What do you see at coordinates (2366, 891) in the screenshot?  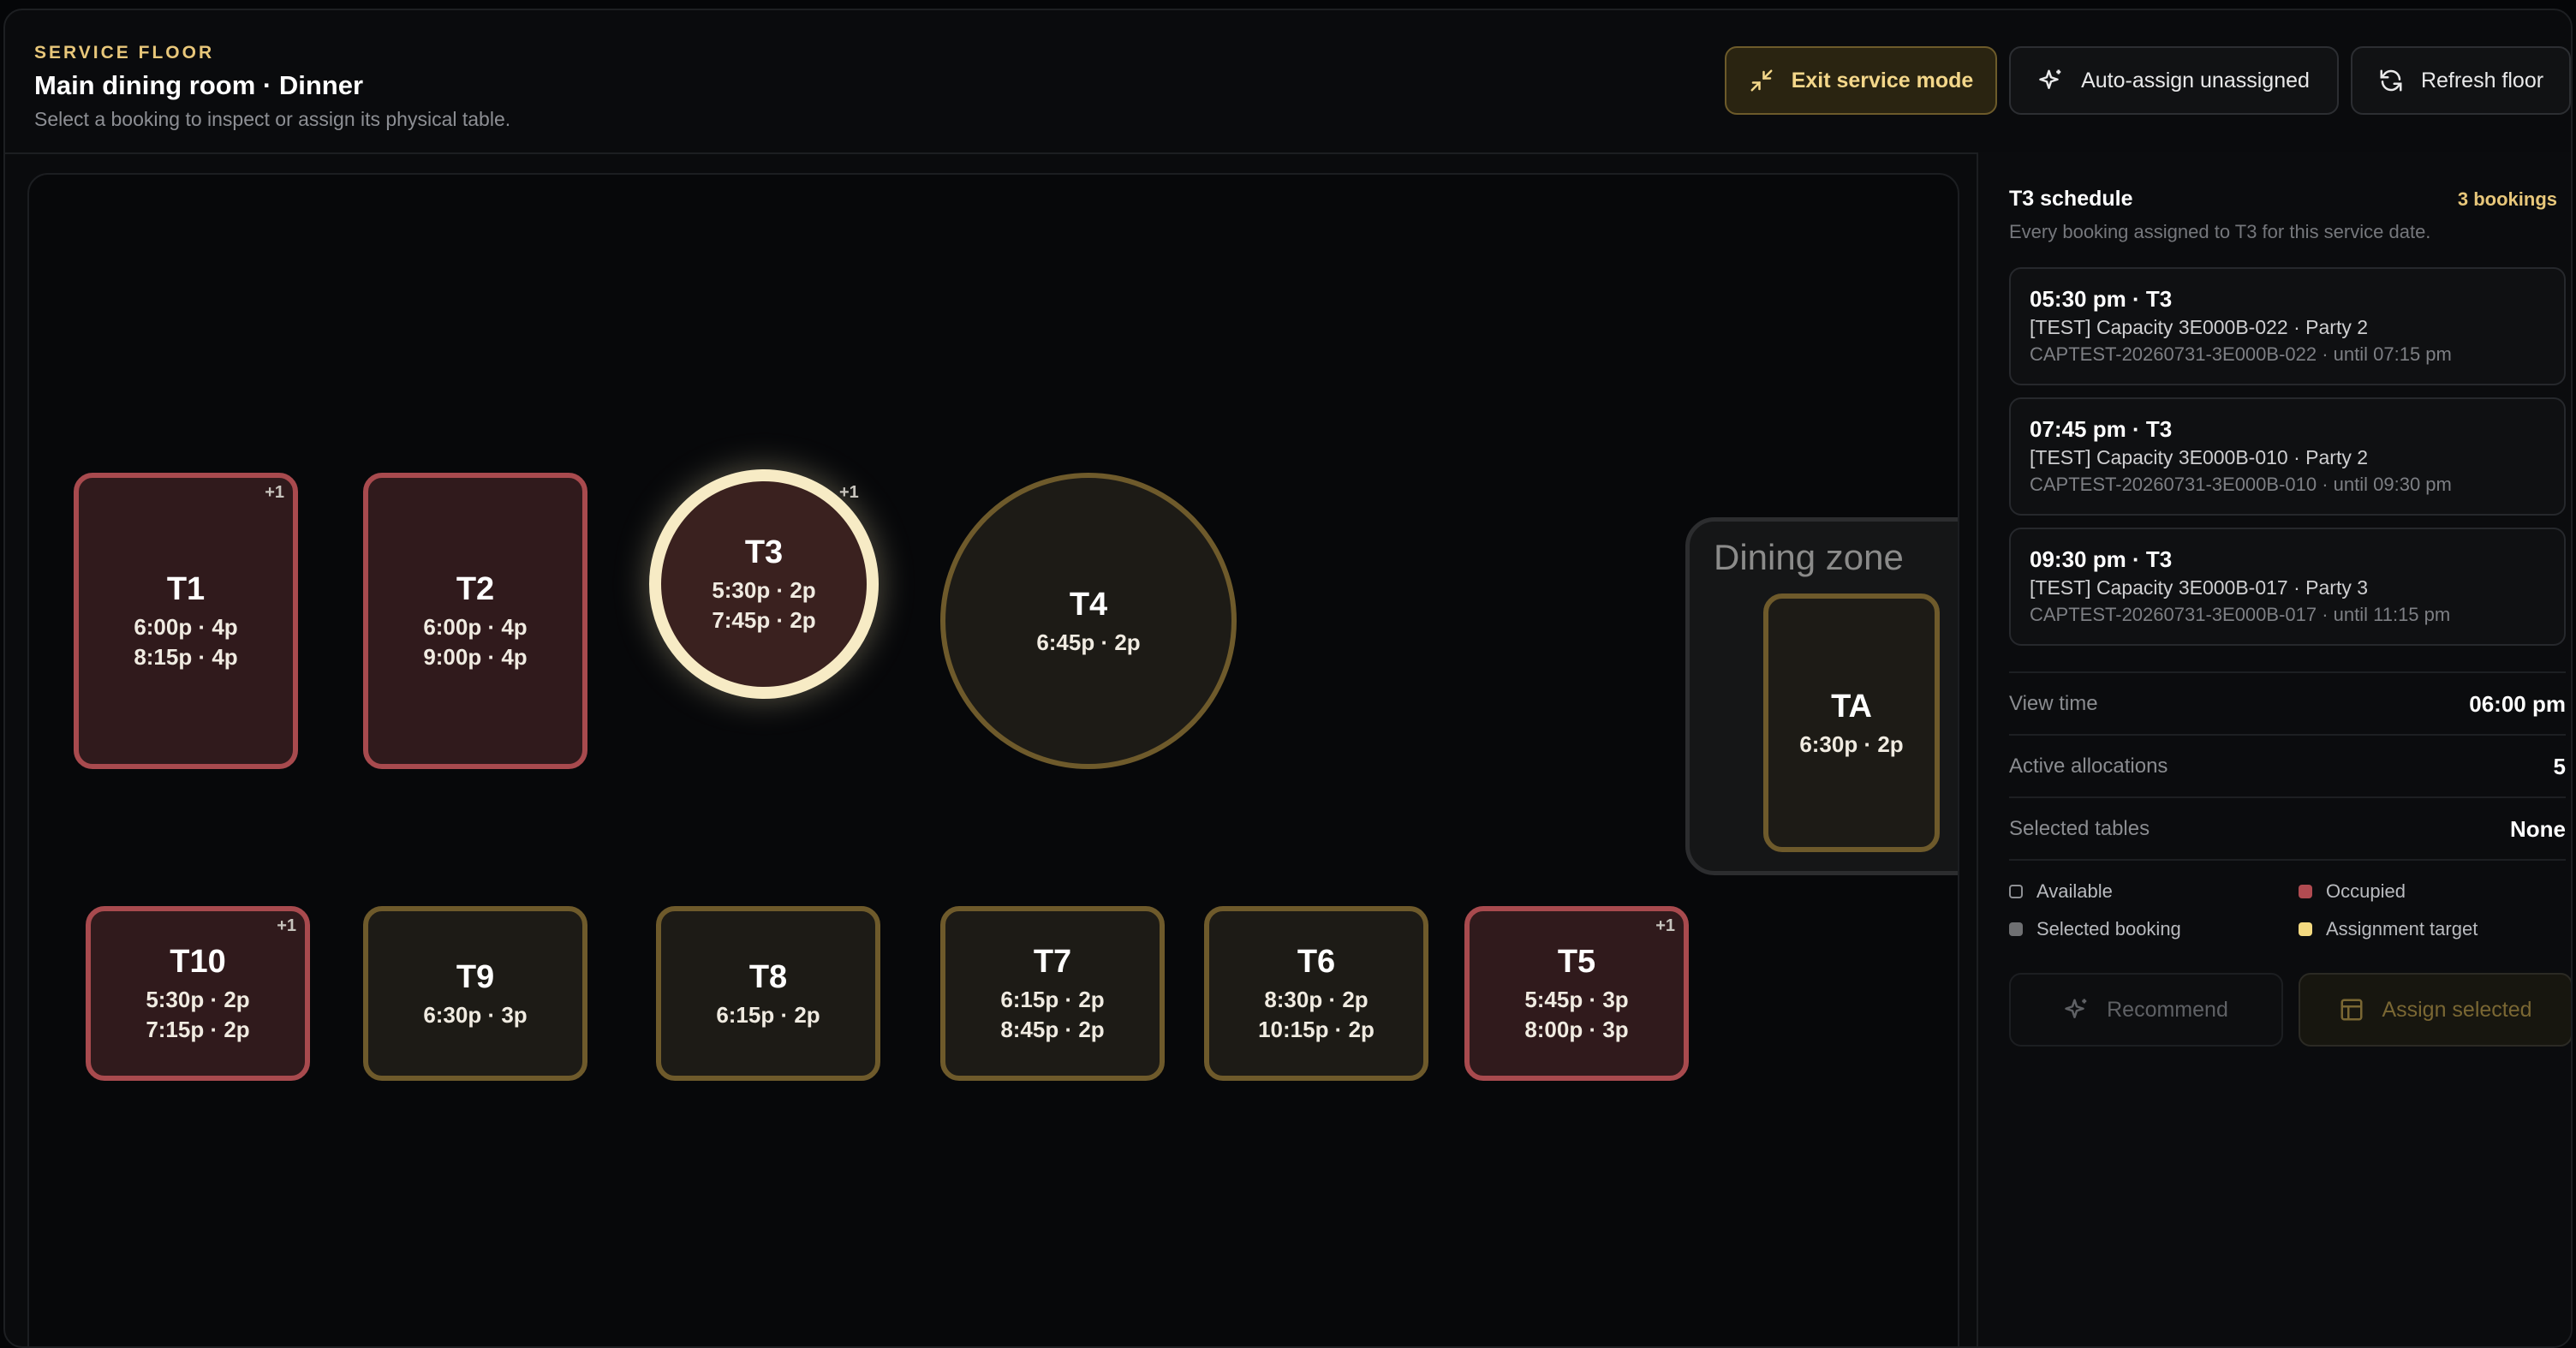 I see `legend-label: Occupied` at bounding box center [2366, 891].